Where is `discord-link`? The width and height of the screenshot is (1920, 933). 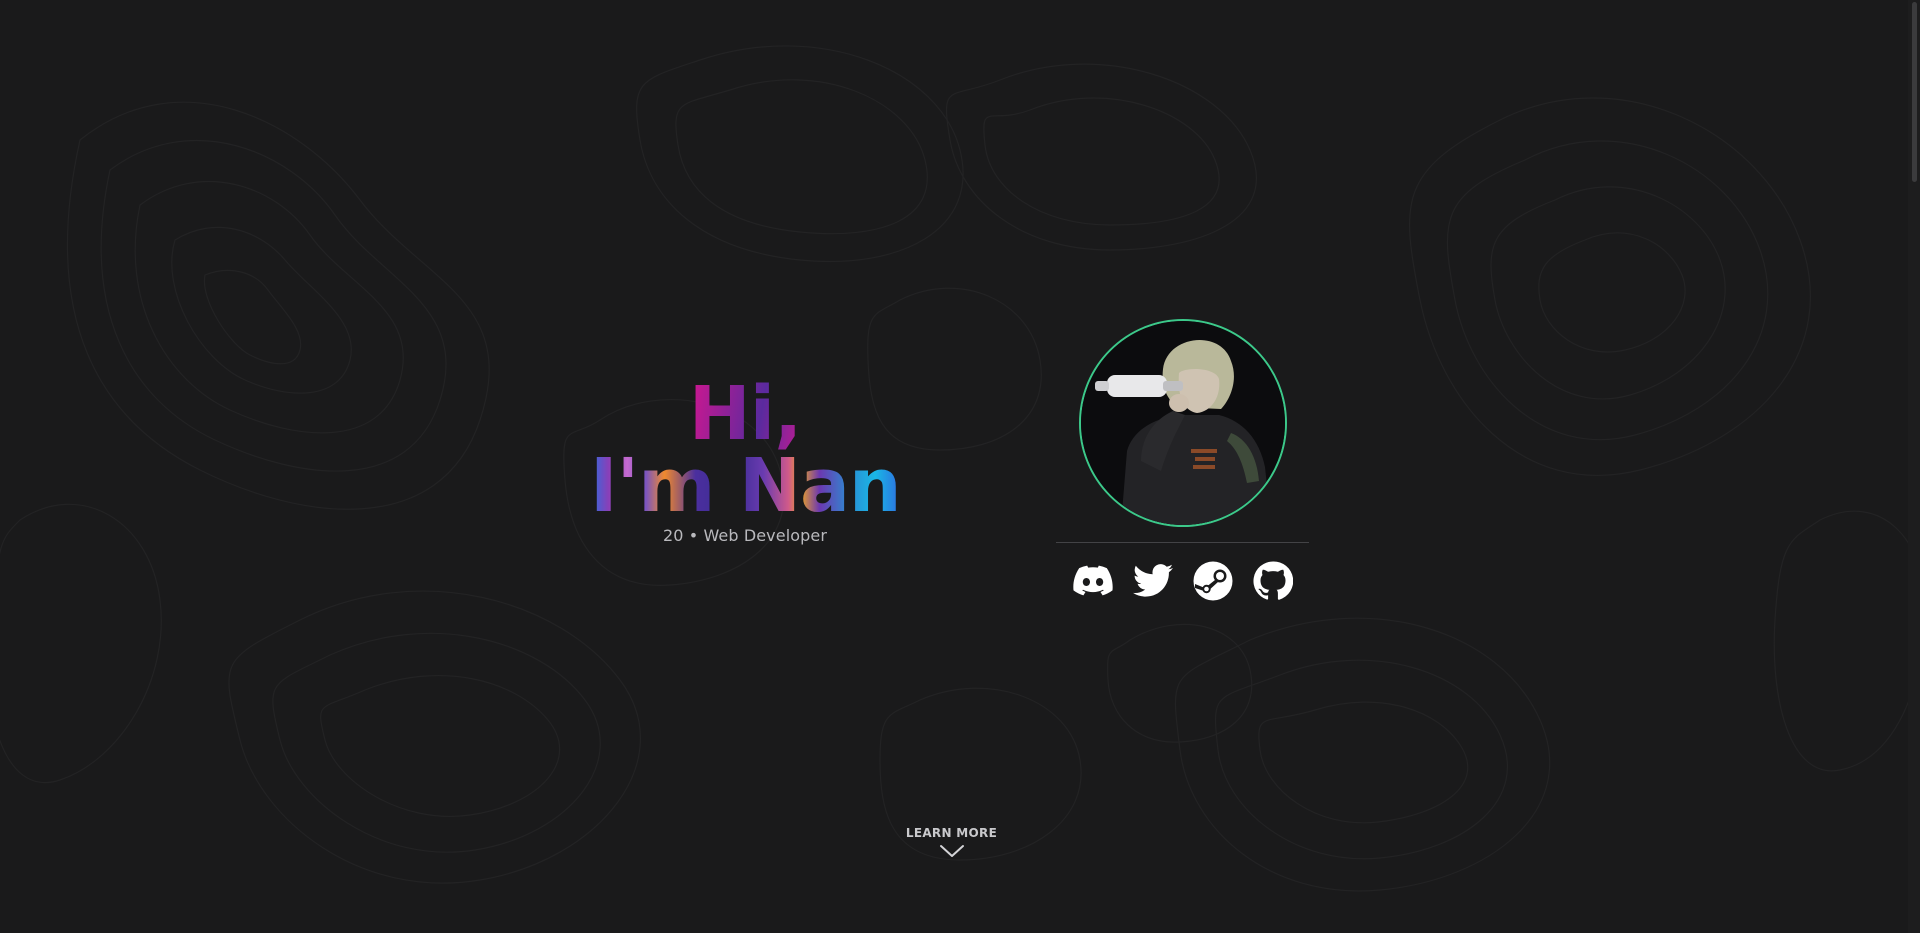 discord-link is located at coordinates (1093, 581).